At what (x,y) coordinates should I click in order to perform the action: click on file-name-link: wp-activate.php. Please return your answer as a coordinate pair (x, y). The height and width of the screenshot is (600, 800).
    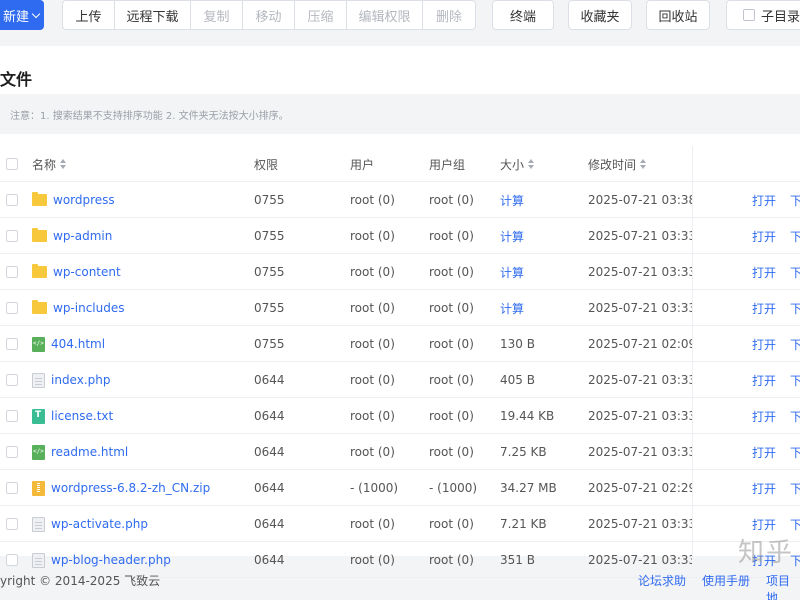
    Looking at the image, I should click on (99, 524).